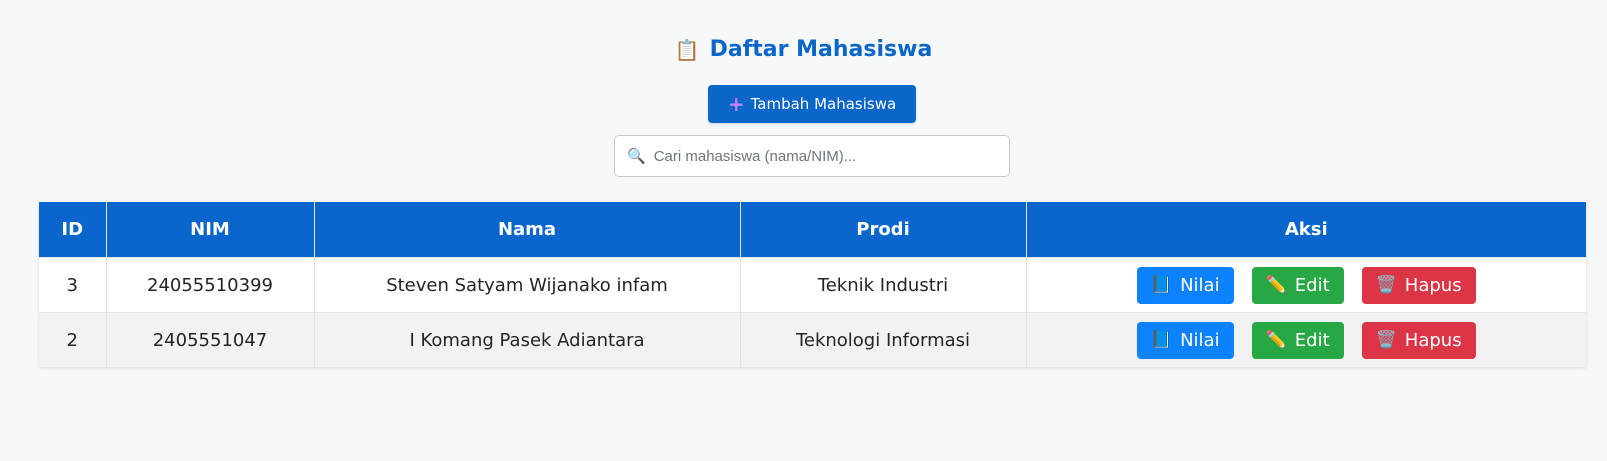 This screenshot has height=461, width=1607. I want to click on search-box: 🔍, so click(812, 156).